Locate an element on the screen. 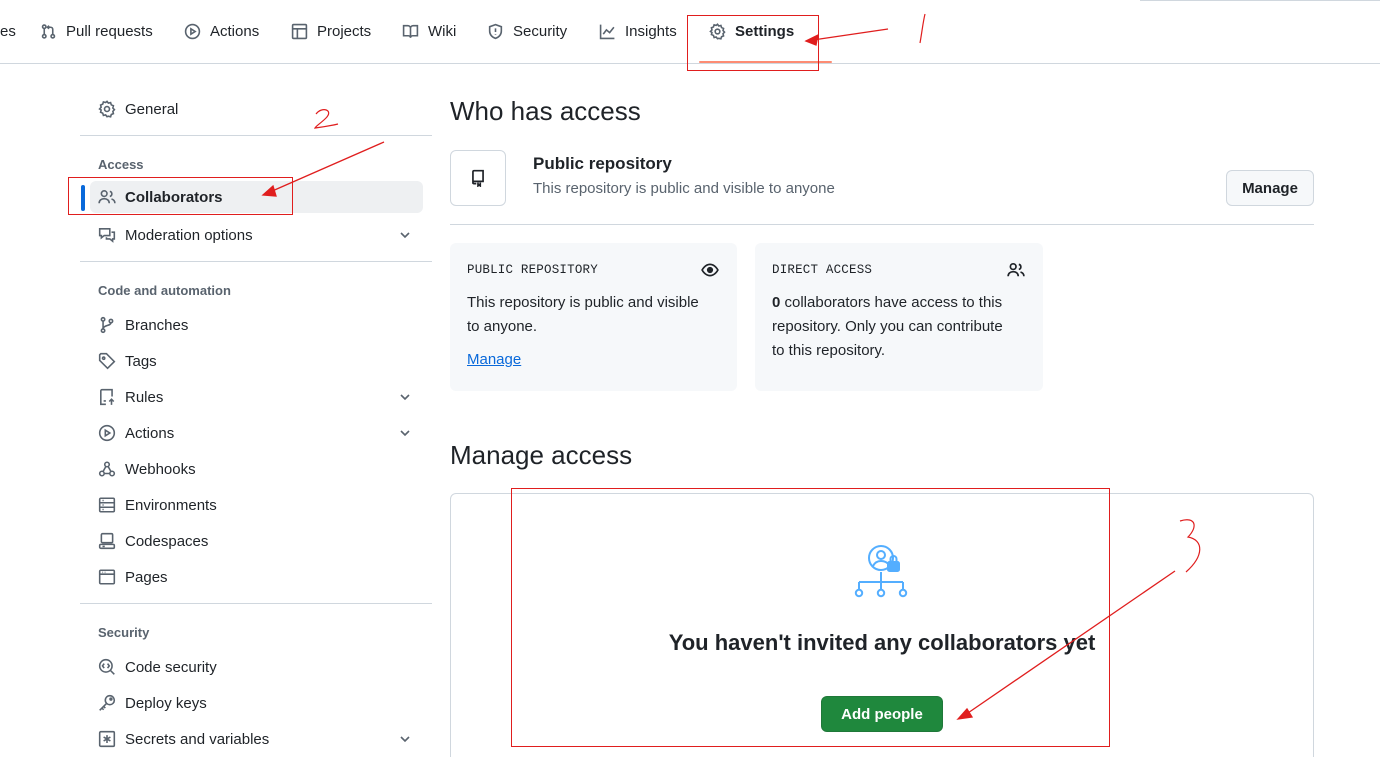  graph-icon is located at coordinates (607, 32).